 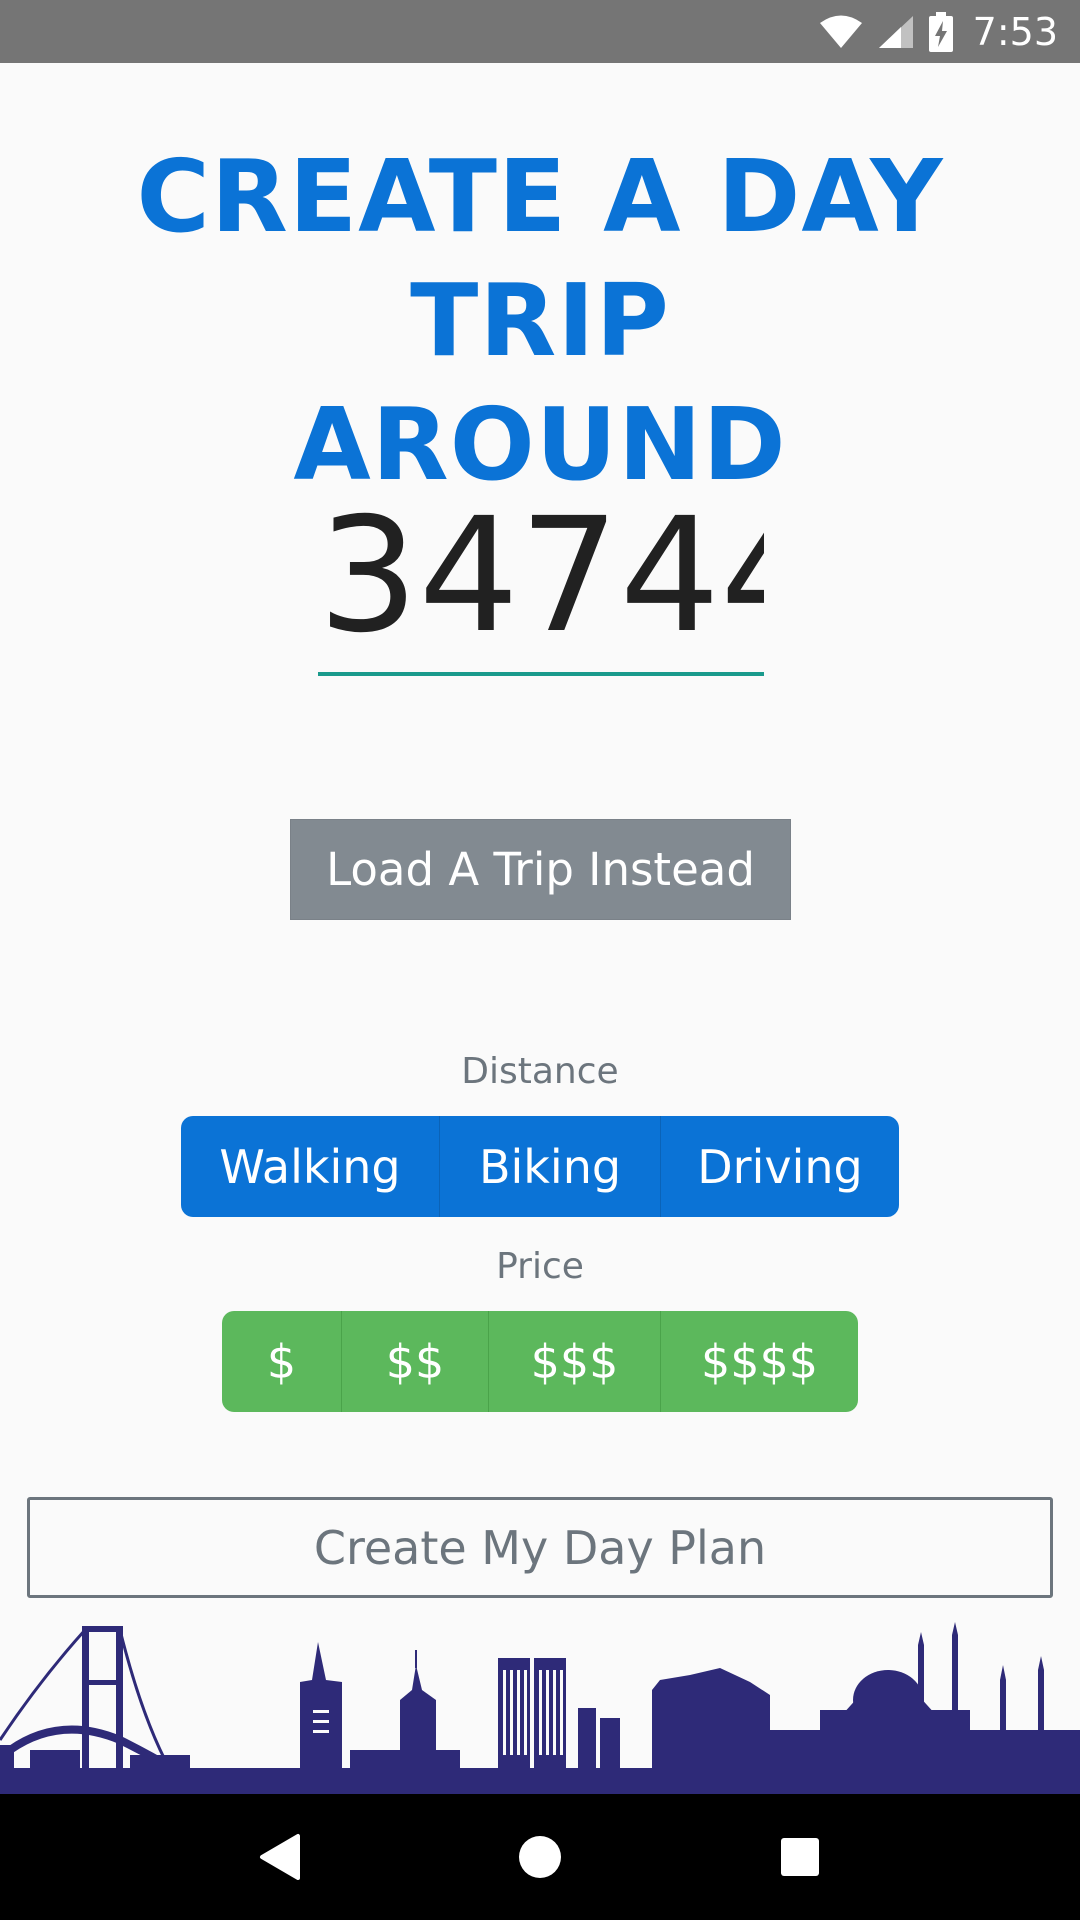 I want to click on back-icon, so click(x=280, y=1857).